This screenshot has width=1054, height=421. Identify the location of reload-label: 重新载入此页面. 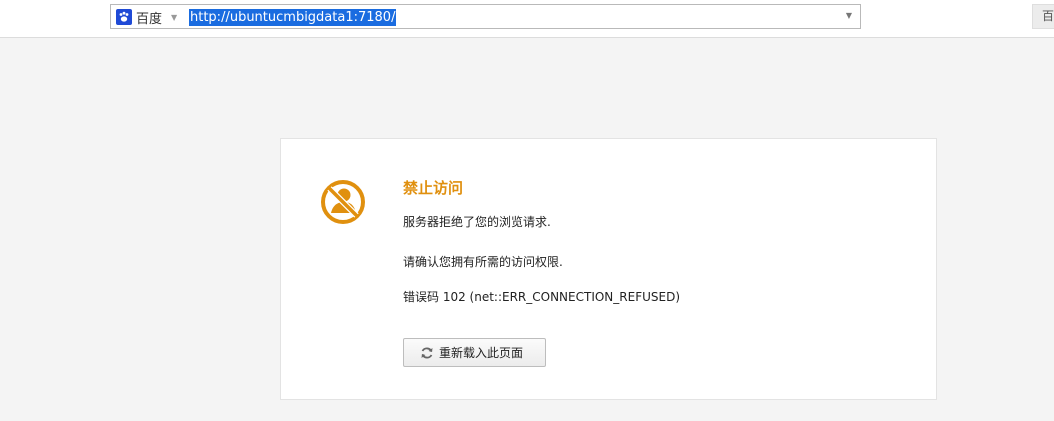
(481, 353).